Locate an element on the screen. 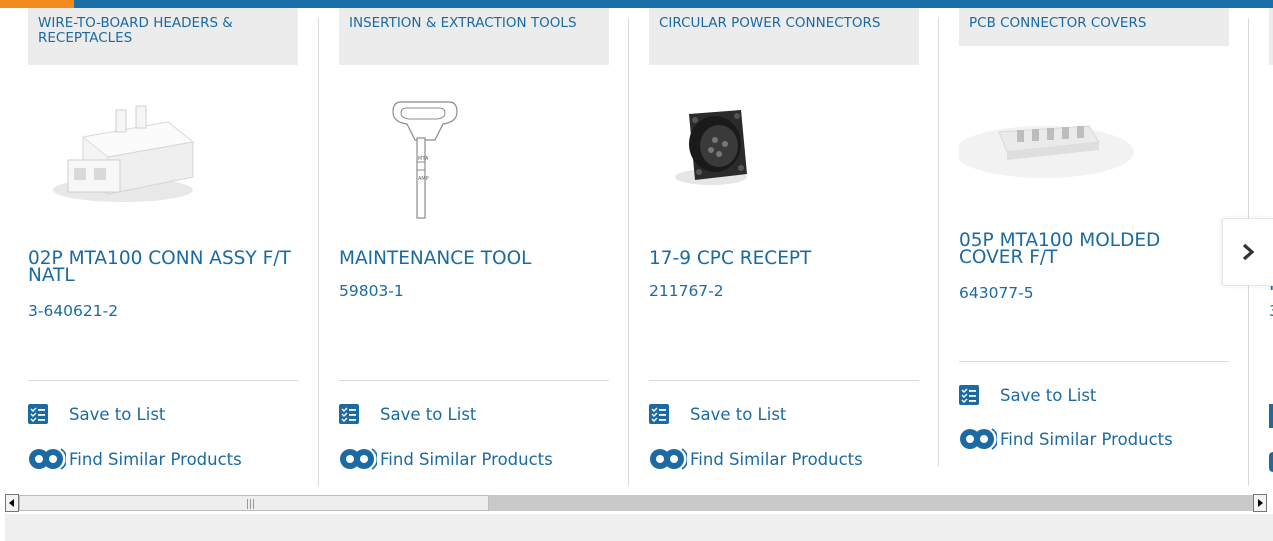 Image resolution: width=1273 pixels, height=541 pixels. product-title: 02P MTA100 CONN ASSY F/T NATL is located at coordinates (163, 267).